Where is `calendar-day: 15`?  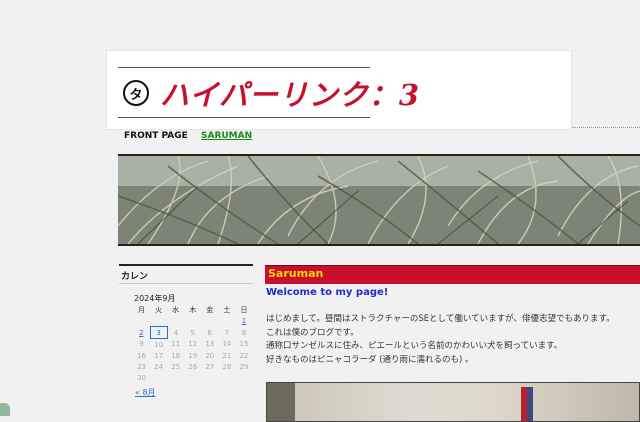
calendar-day: 15 is located at coordinates (244, 344).